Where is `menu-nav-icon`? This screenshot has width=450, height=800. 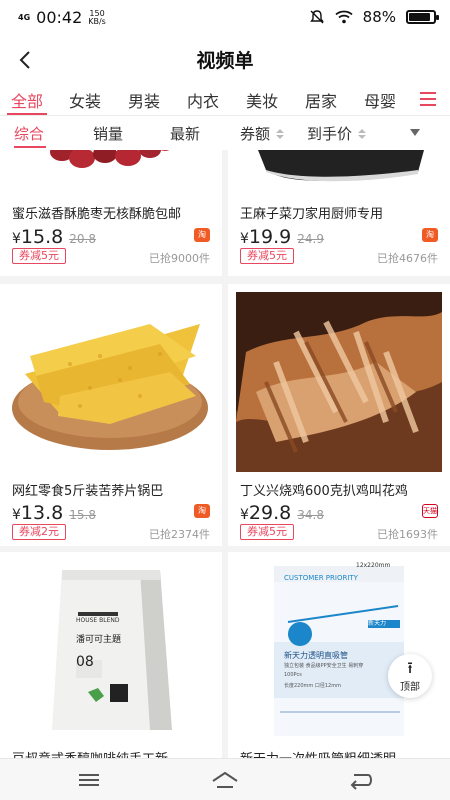 menu-nav-icon is located at coordinates (89, 780).